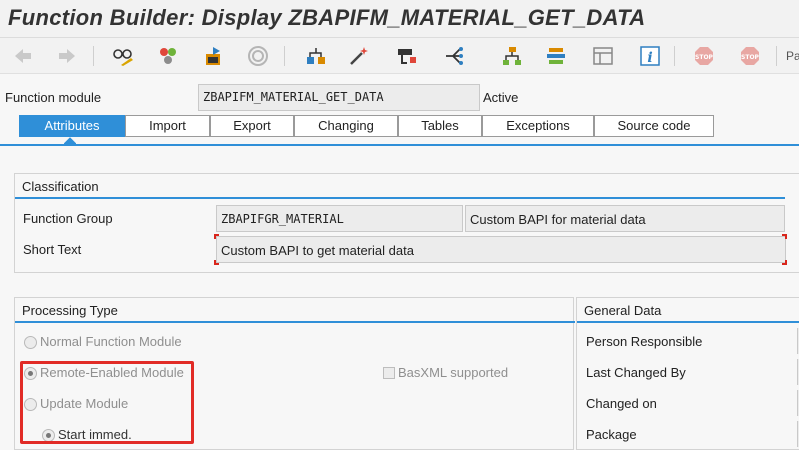 This screenshot has height=450, width=799. What do you see at coordinates (167, 126) in the screenshot?
I see `tab-import: Import` at bounding box center [167, 126].